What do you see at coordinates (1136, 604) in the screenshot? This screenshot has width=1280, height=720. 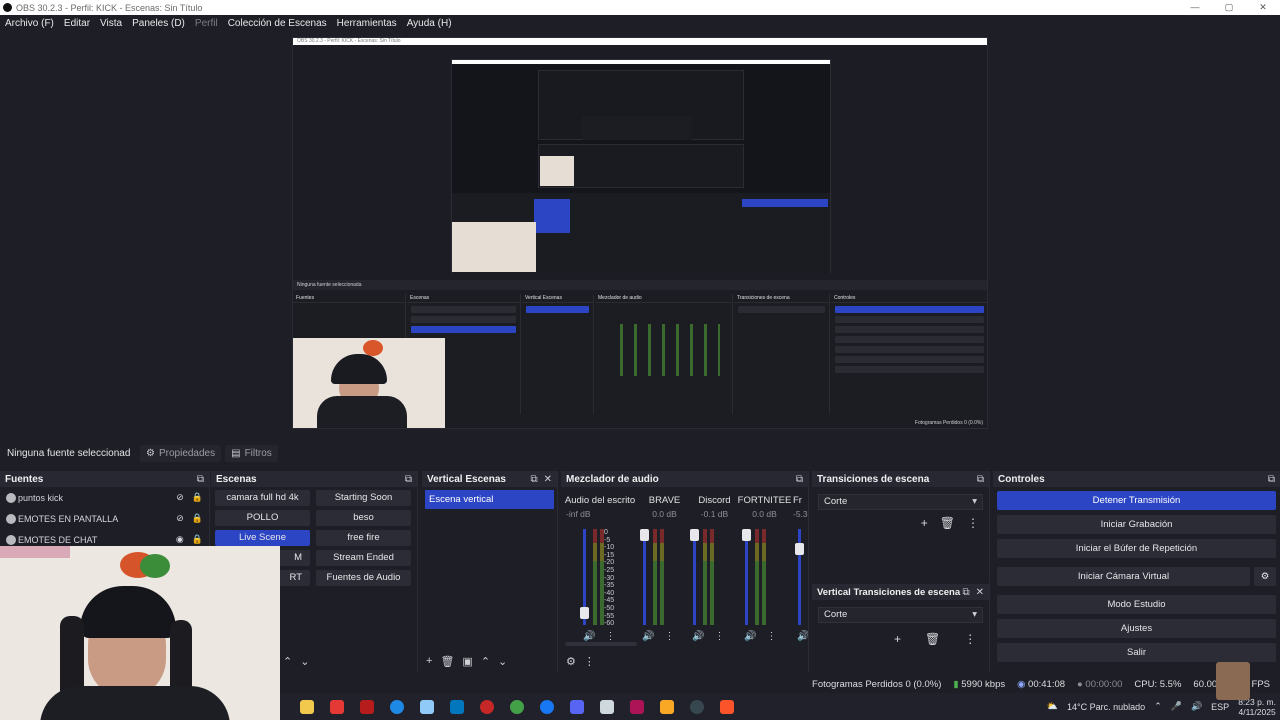 I see `studio-mode-button: Modo Estudio` at bounding box center [1136, 604].